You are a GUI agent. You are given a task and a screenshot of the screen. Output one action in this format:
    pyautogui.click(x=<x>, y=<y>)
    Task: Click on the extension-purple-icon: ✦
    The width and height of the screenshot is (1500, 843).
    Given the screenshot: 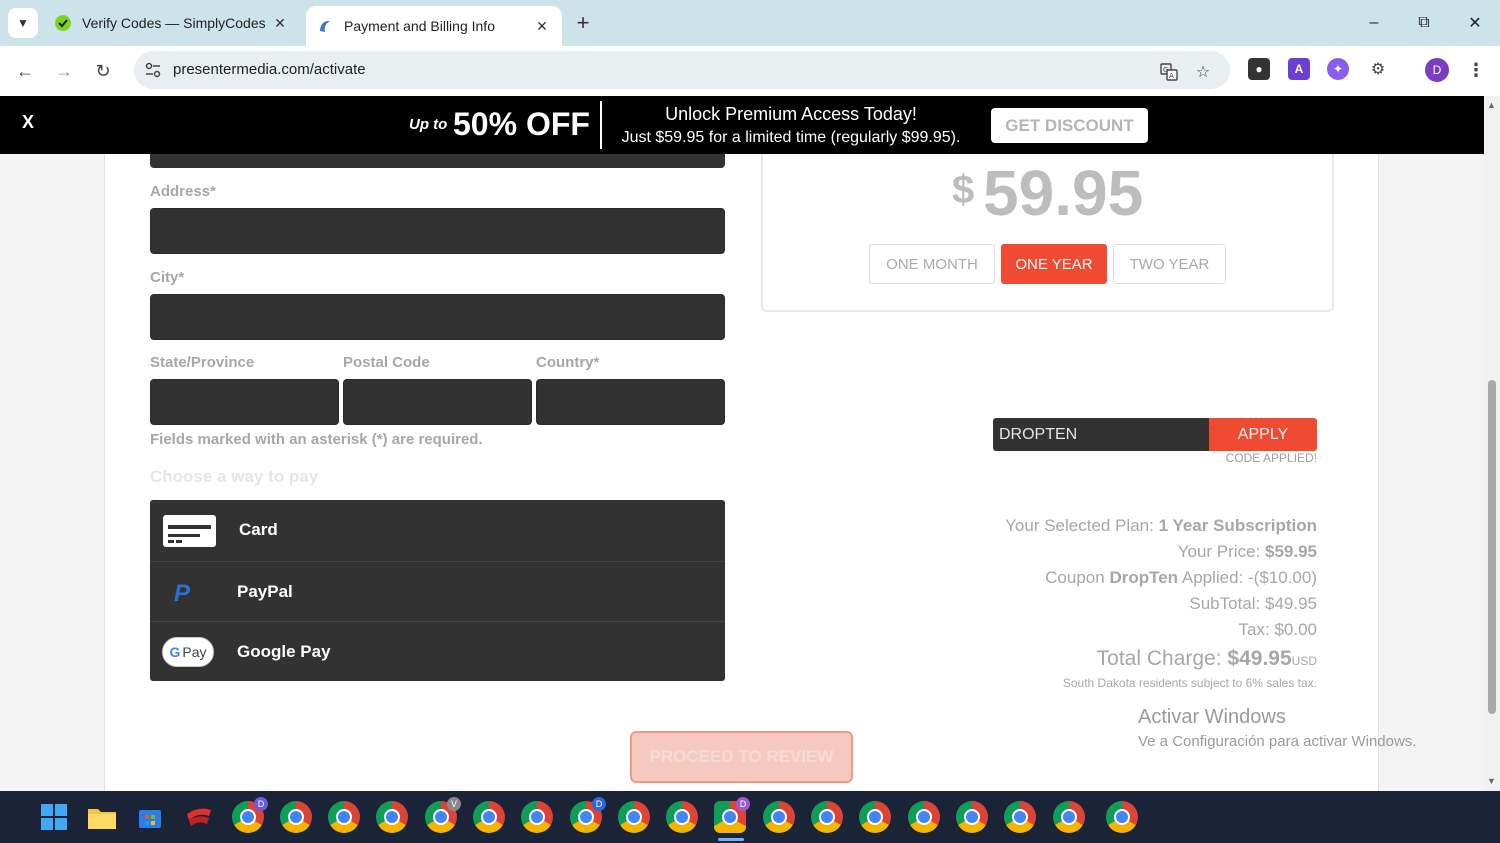 What is the action you would take?
    pyautogui.click(x=1338, y=69)
    